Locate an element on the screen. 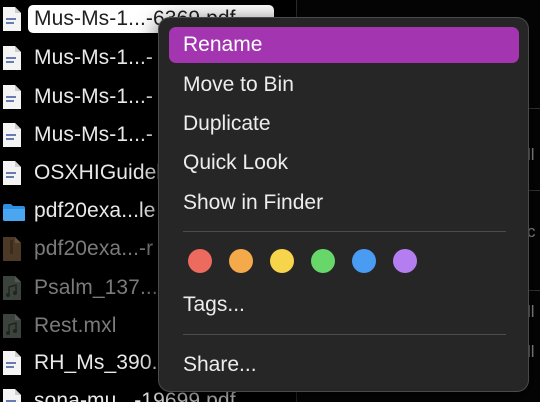 Image resolution: width=540 pixels, height=402 pixels. tag-green-dot is located at coordinates (323, 261).